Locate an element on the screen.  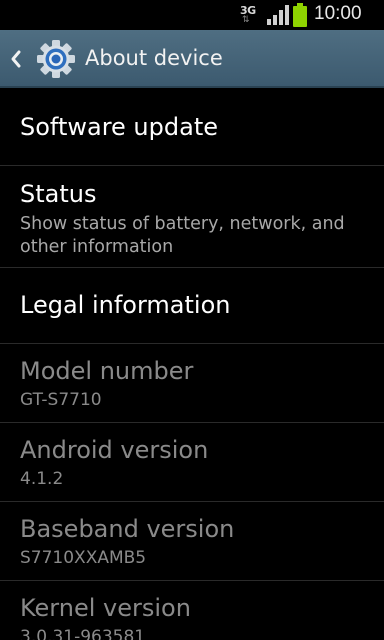
network-3g-icon: 3G ⇅ is located at coordinates (249, 15).